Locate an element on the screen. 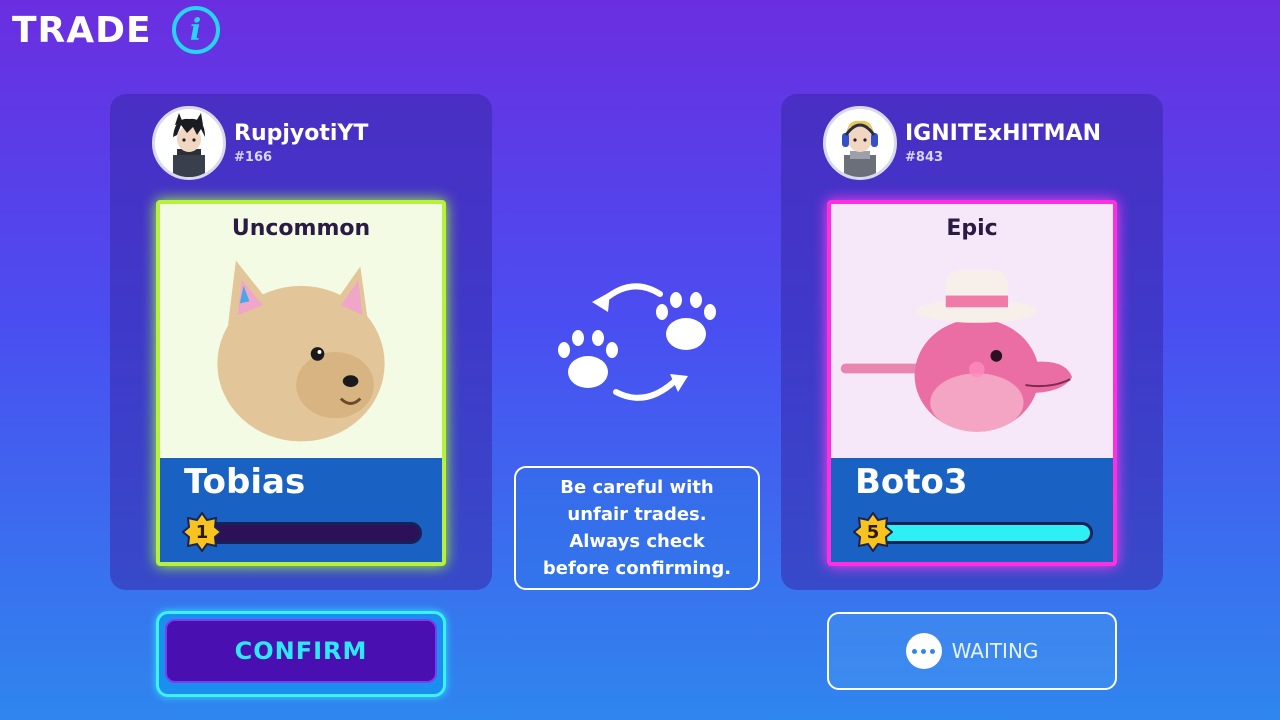 Image resolution: width=1280 pixels, height=720 pixels. right-player-info: IGNITExHITMAN #843 is located at coordinates (962, 143).